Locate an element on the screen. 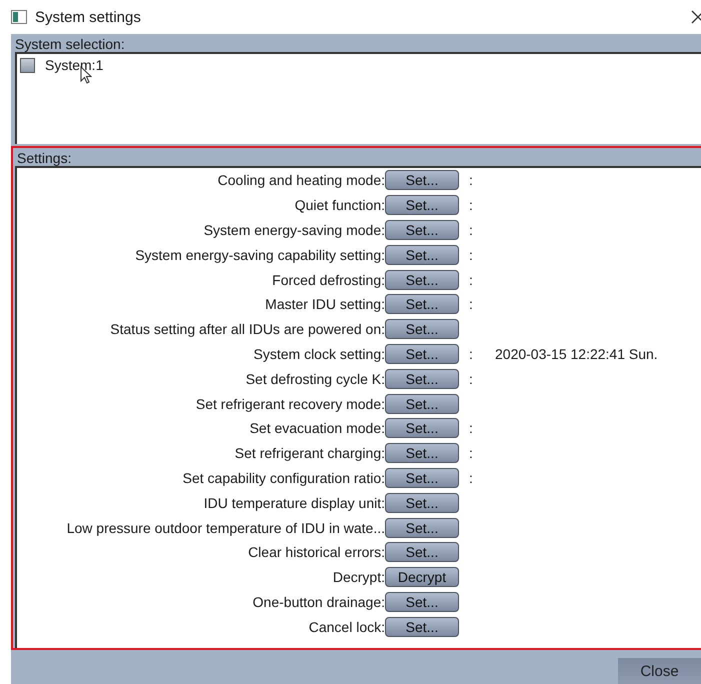 Image resolution: width=701 pixels, height=684 pixels. setting-label: IDU temperature display unit: is located at coordinates (293, 502).